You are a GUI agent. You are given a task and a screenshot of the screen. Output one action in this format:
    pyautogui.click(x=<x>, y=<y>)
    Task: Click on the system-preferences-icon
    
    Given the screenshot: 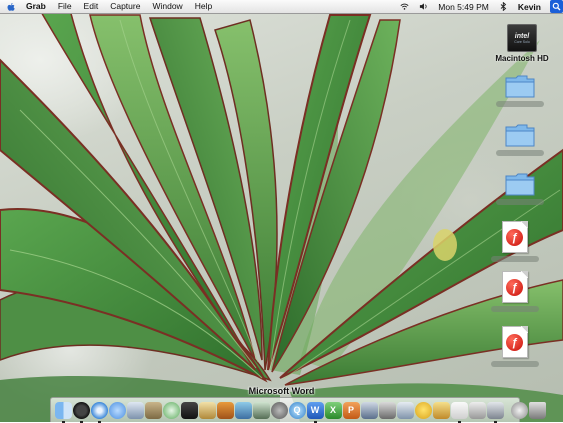 What is the action you would take?
    pyautogui.click(x=279, y=410)
    